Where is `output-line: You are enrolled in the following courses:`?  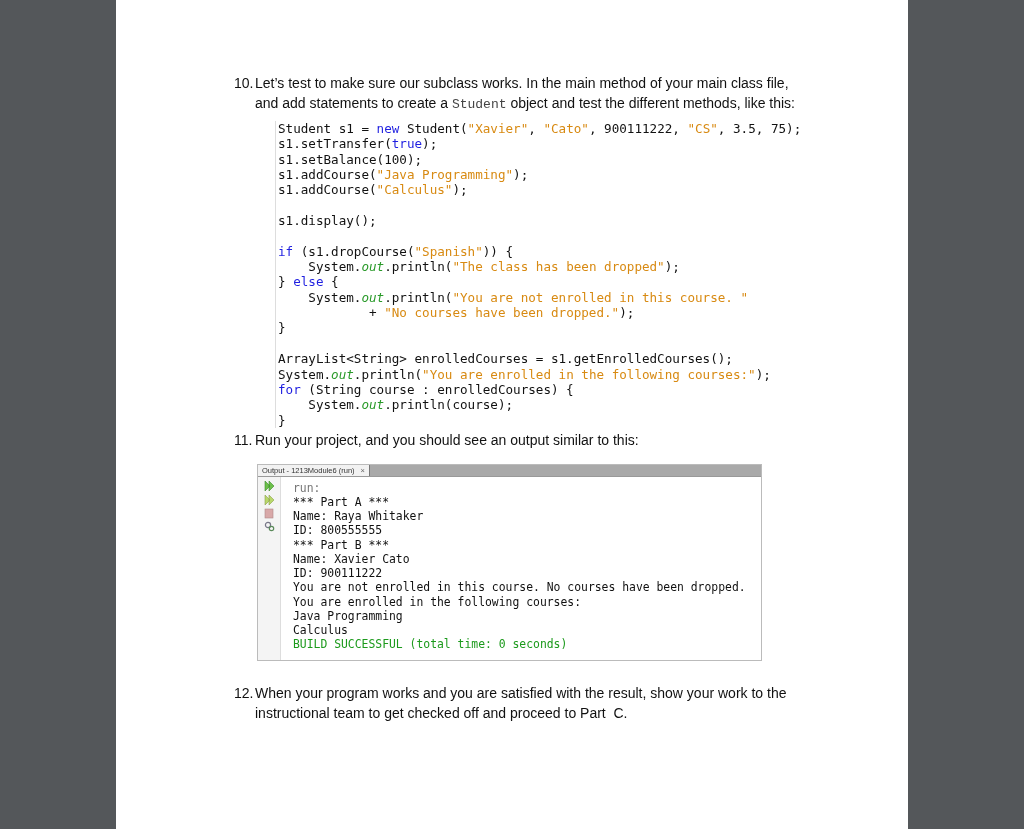
output-line: You are enrolled in the following courses: is located at coordinates (437, 601).